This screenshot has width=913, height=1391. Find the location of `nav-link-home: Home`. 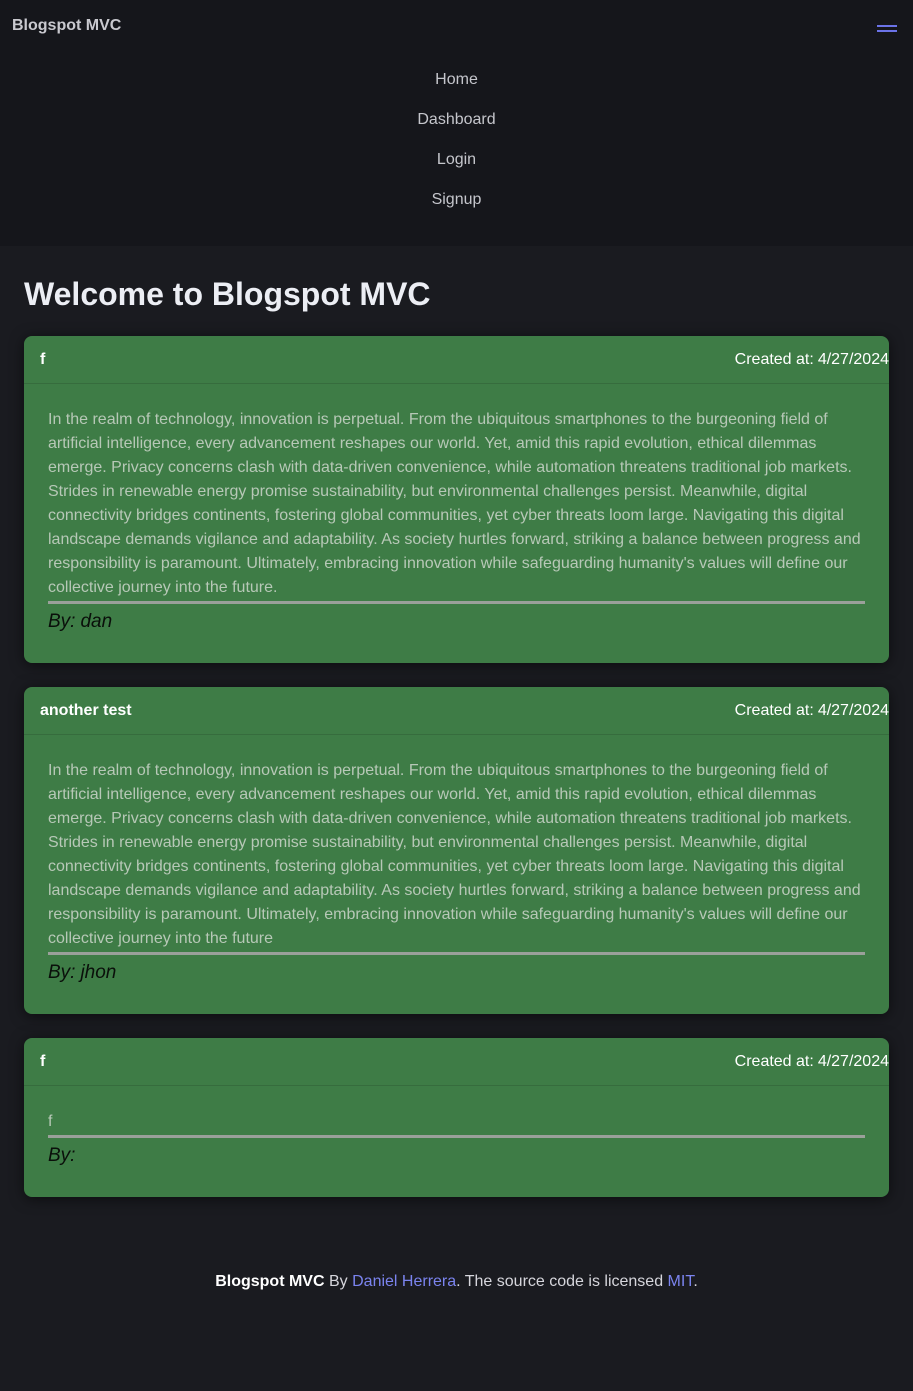

nav-link-home: Home is located at coordinates (456, 80).